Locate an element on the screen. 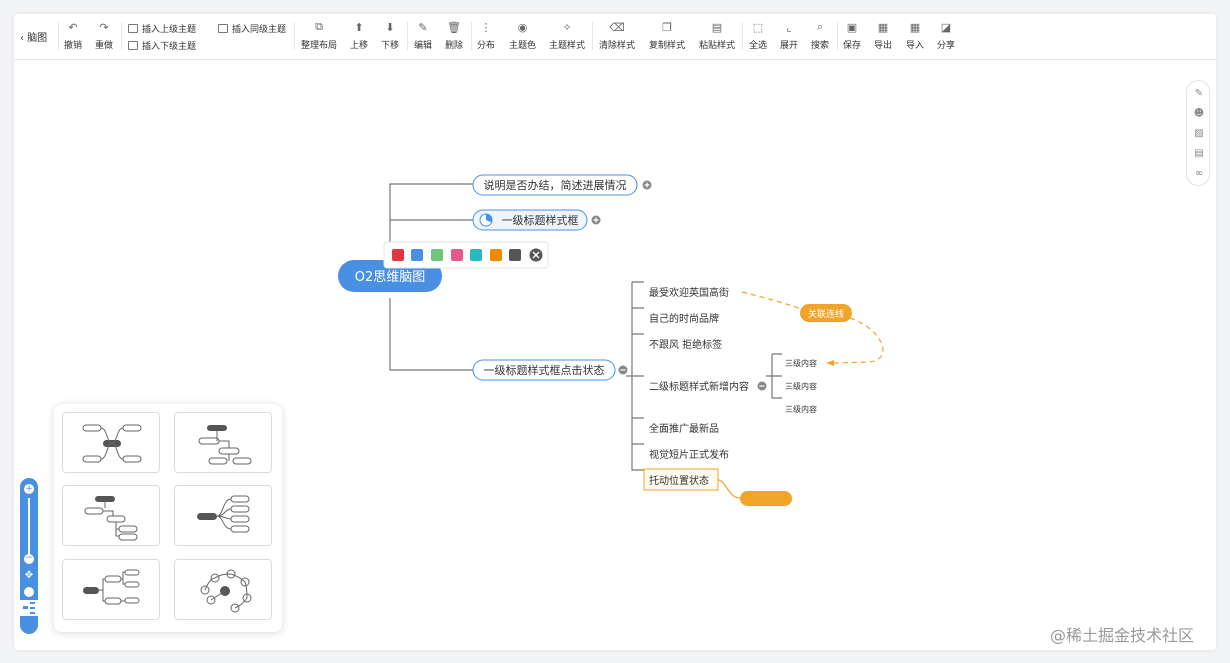 Image resolution: width=1230 pixels, height=663 pixels. layout-option-bubble is located at coordinates (223, 589).